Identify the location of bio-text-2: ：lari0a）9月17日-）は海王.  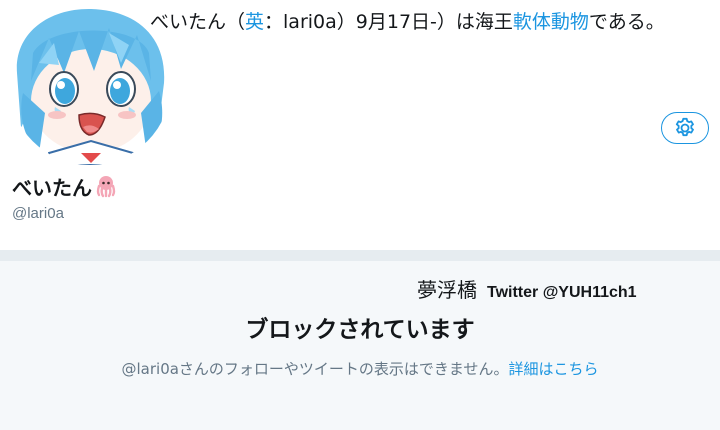
(388, 22).